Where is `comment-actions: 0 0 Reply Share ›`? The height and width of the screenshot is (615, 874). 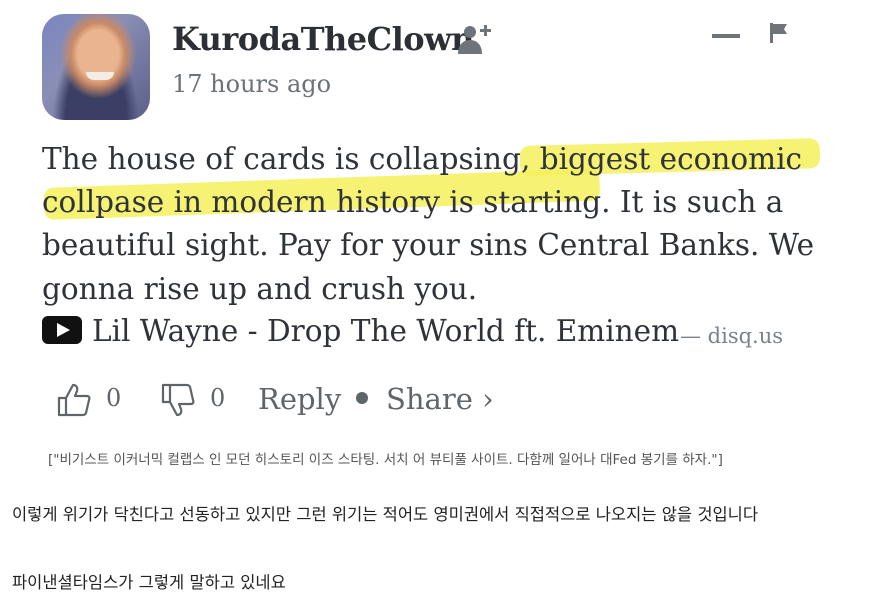 comment-actions: 0 0 Reply Share › is located at coordinates (437, 400).